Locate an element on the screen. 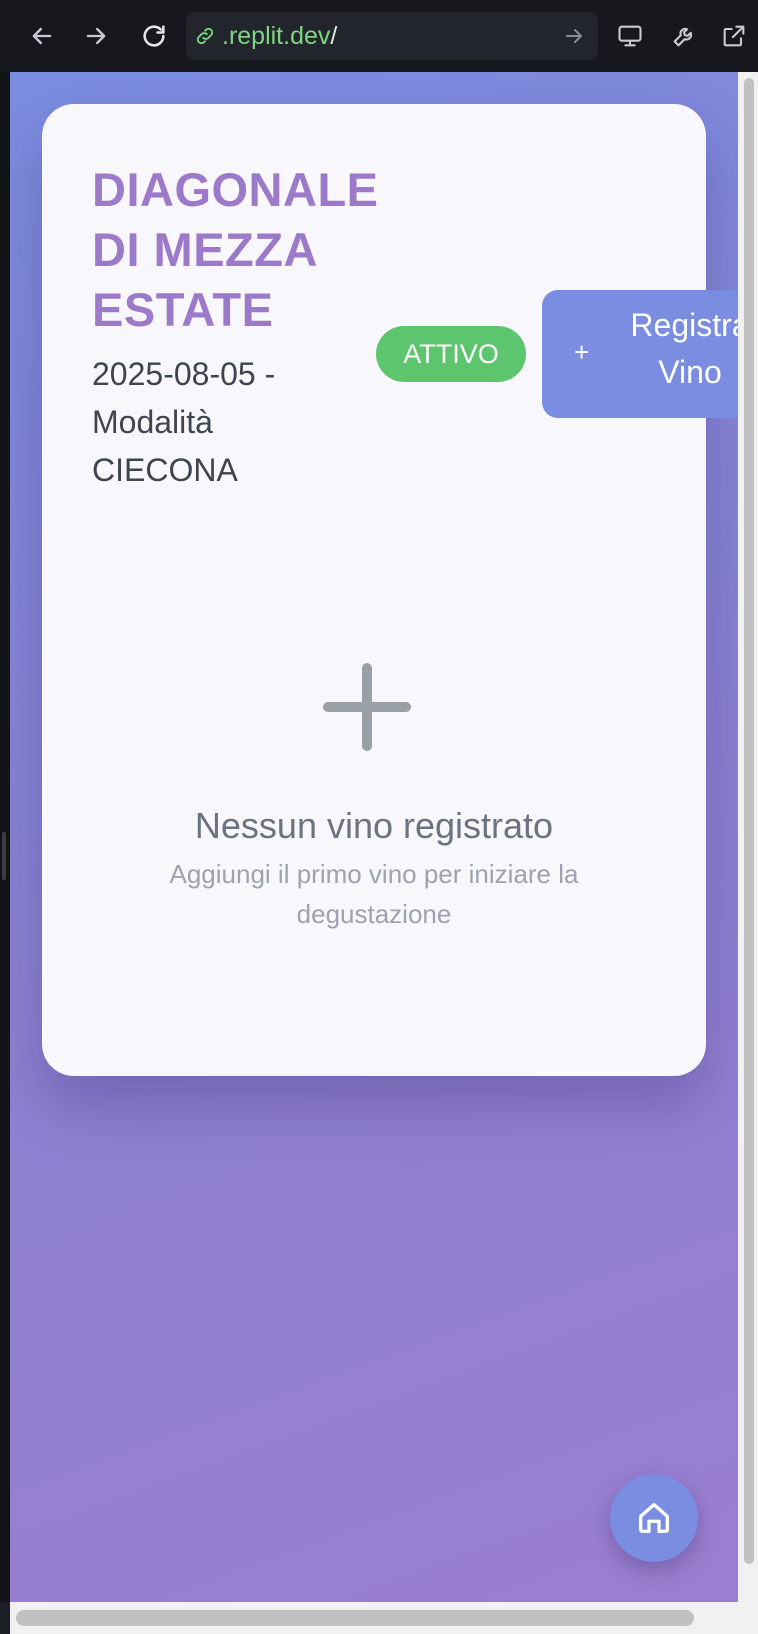 Image resolution: width=758 pixels, height=1634 pixels. home-icon is located at coordinates (654, 1518).